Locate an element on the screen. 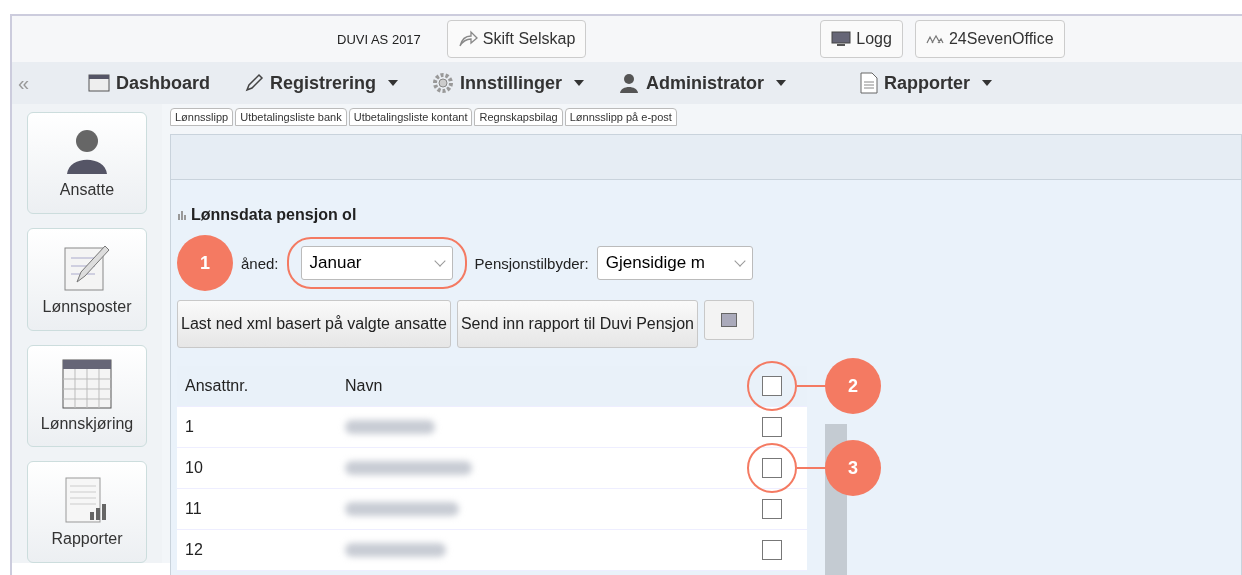 The height and width of the screenshot is (575, 1242). provider-select: Gjensidige m is located at coordinates (674, 263).